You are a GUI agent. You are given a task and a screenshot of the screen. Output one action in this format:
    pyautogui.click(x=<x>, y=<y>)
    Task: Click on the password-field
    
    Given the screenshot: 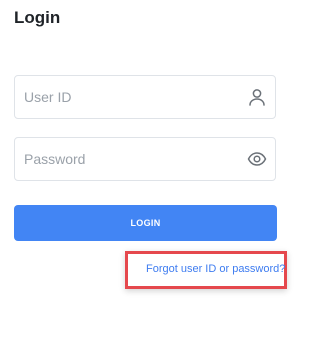 What is the action you would take?
    pyautogui.click(x=145, y=159)
    